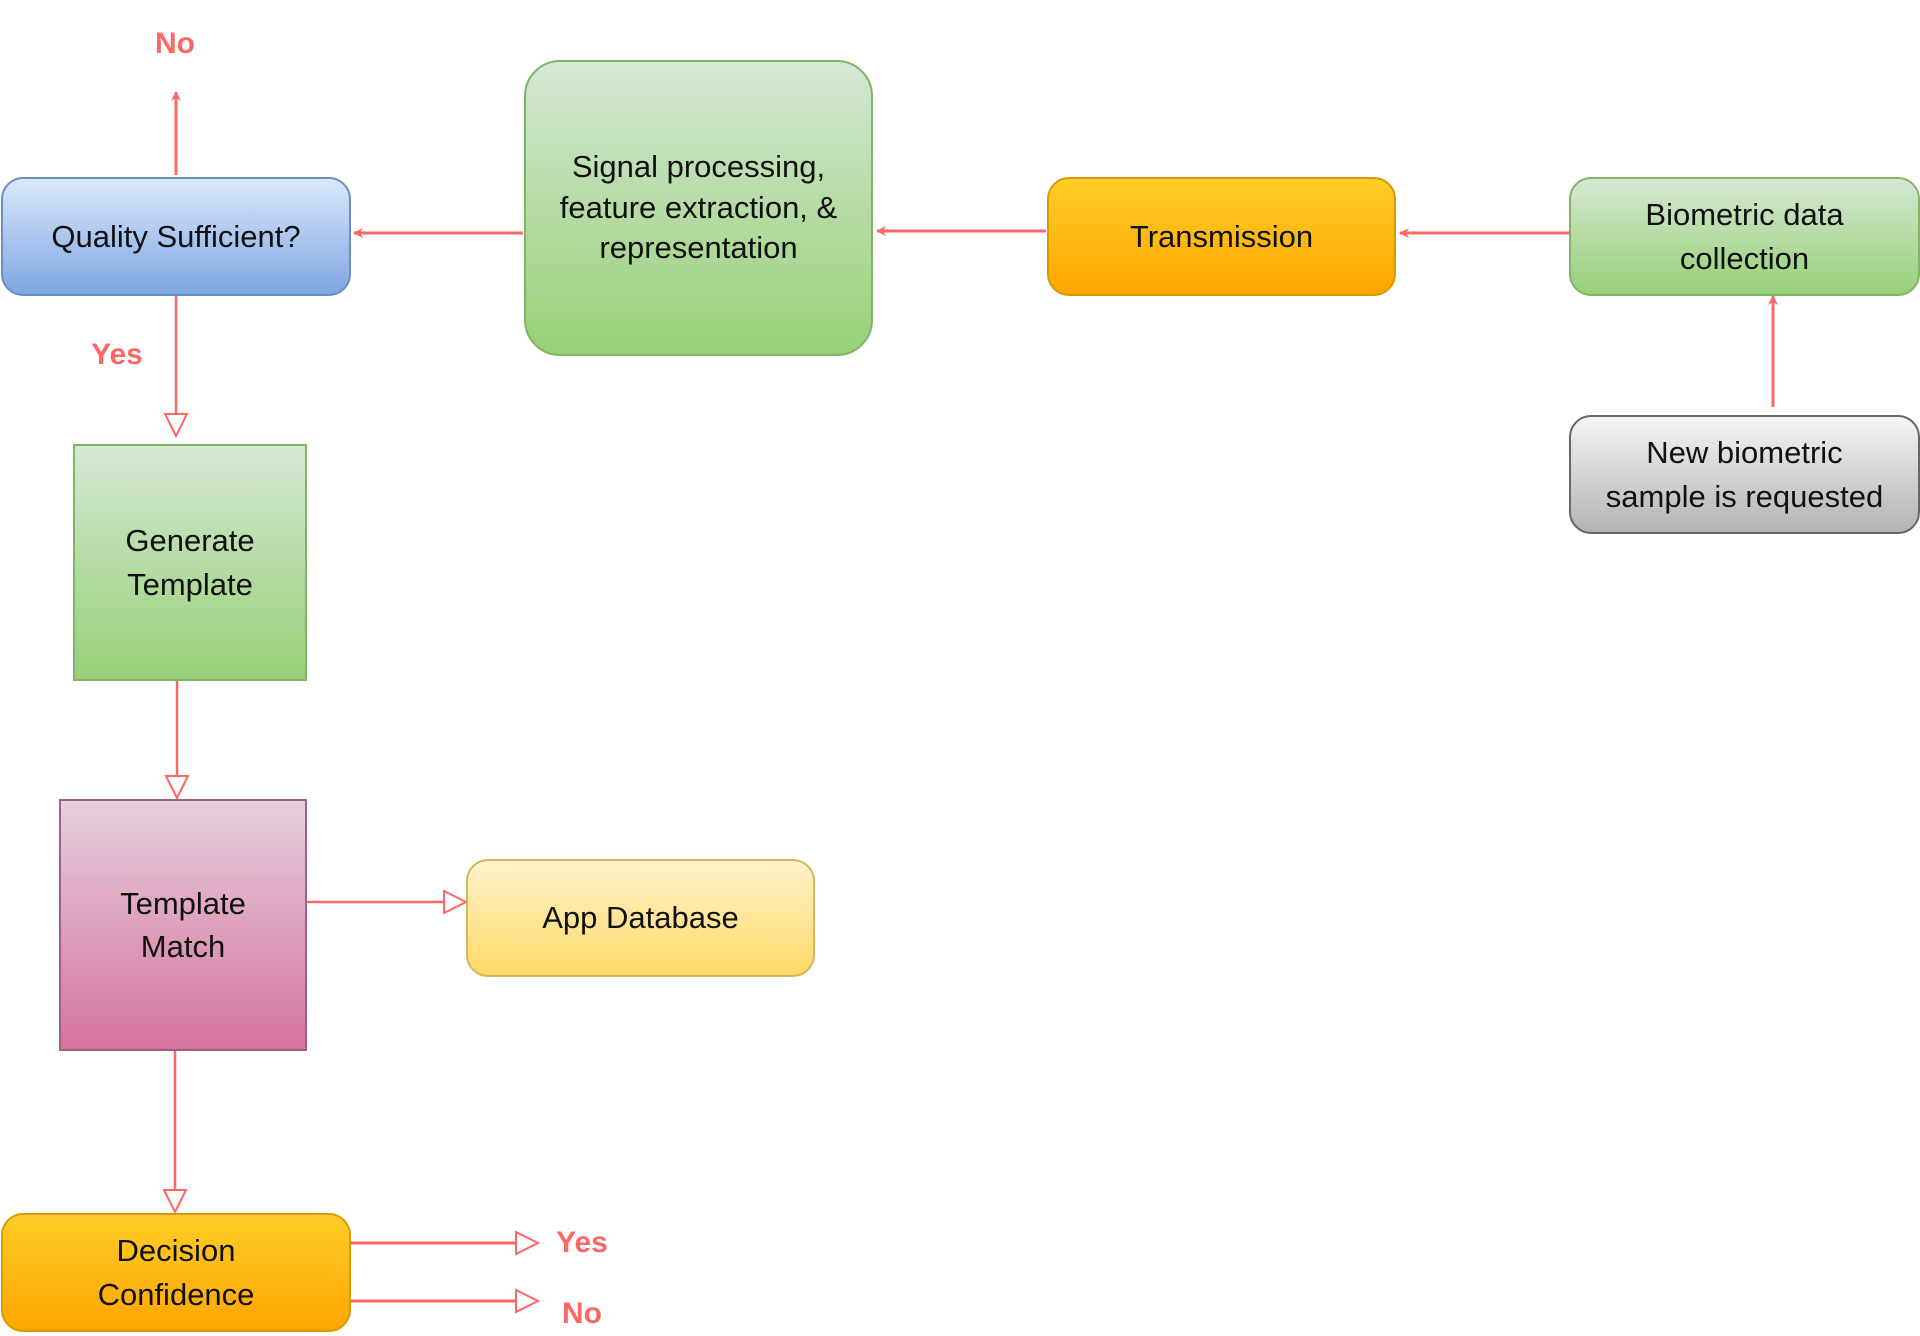  What do you see at coordinates (1744, 474) in the screenshot?
I see `node-new-sample-request: New biometric sample is requested` at bounding box center [1744, 474].